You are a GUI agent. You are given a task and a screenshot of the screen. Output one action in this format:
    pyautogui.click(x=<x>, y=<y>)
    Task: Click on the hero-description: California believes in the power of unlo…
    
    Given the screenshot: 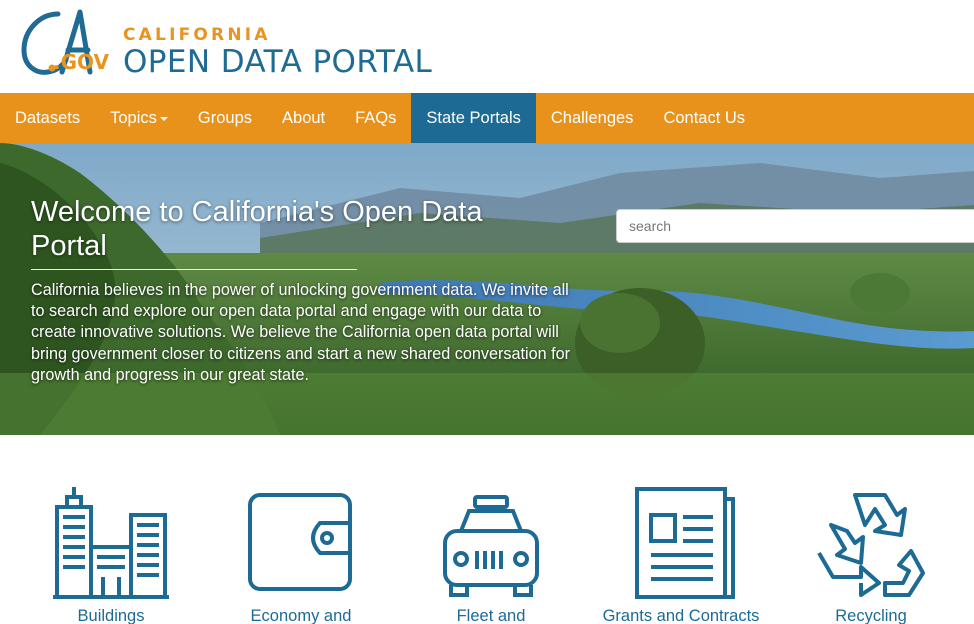 What is the action you would take?
    pyautogui.click(x=300, y=332)
    